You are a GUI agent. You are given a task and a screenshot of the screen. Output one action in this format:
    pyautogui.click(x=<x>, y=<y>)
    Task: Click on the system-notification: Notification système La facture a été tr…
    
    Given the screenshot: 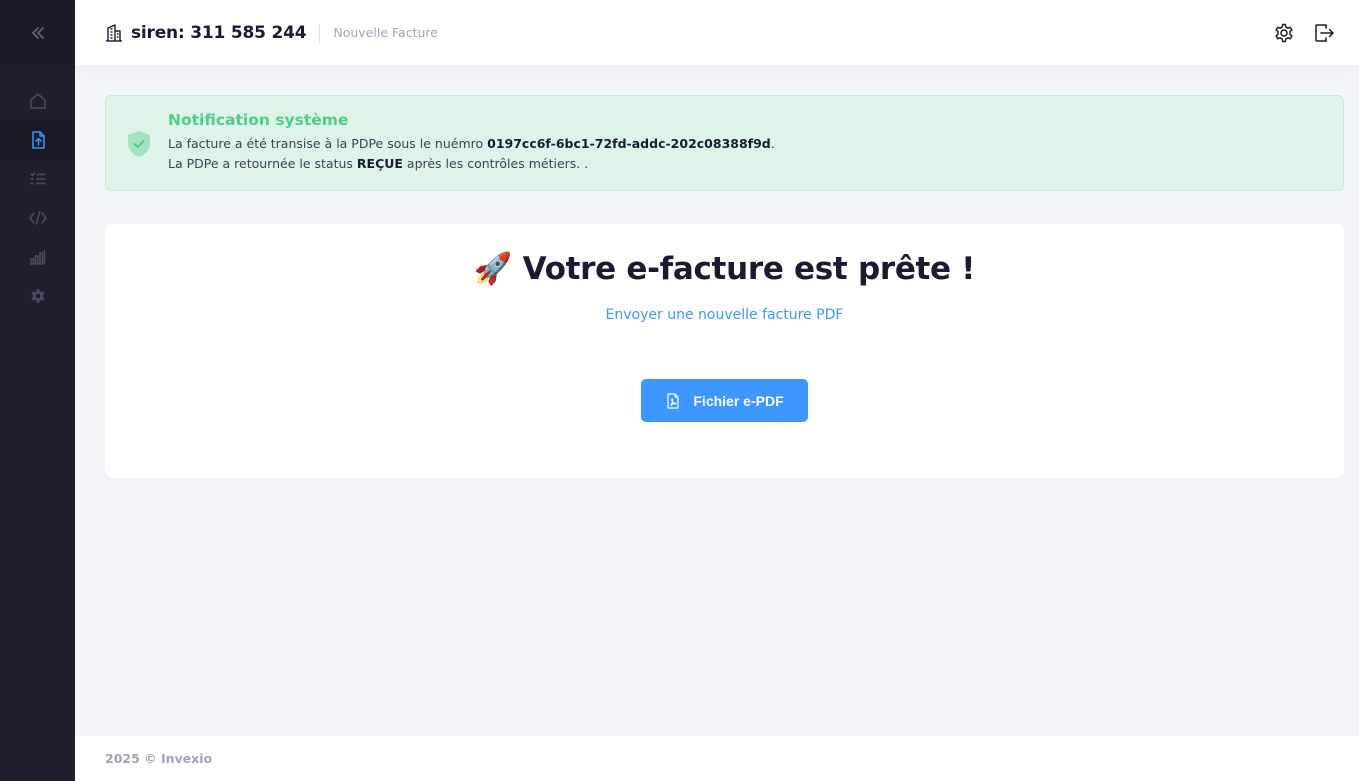 What is the action you would take?
    pyautogui.click(x=724, y=143)
    